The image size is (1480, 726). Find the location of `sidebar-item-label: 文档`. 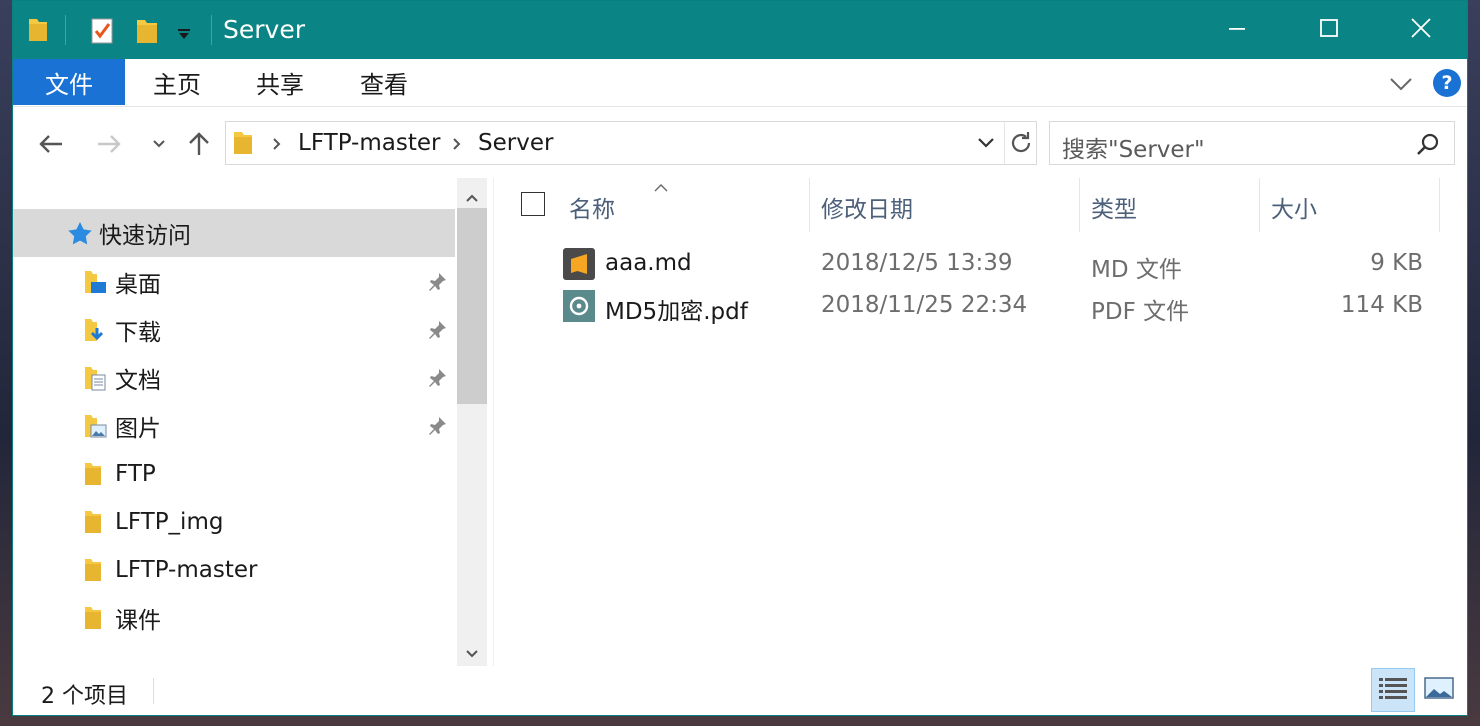

sidebar-item-label: 文档 is located at coordinates (138, 381).